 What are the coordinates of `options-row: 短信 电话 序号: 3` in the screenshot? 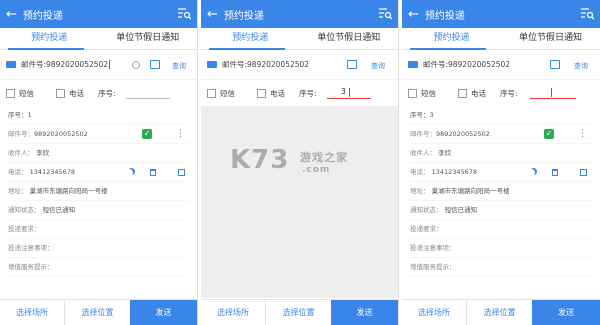 It's located at (299, 93).